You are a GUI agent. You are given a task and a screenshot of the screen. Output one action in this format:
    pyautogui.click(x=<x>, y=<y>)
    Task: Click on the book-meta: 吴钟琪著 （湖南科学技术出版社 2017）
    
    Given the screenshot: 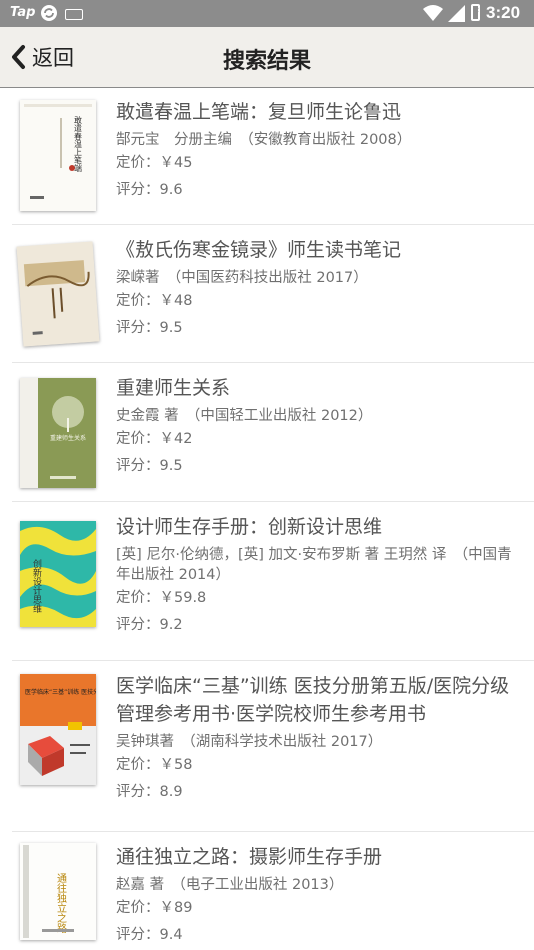 What is the action you would take?
    pyautogui.click(x=249, y=742)
    